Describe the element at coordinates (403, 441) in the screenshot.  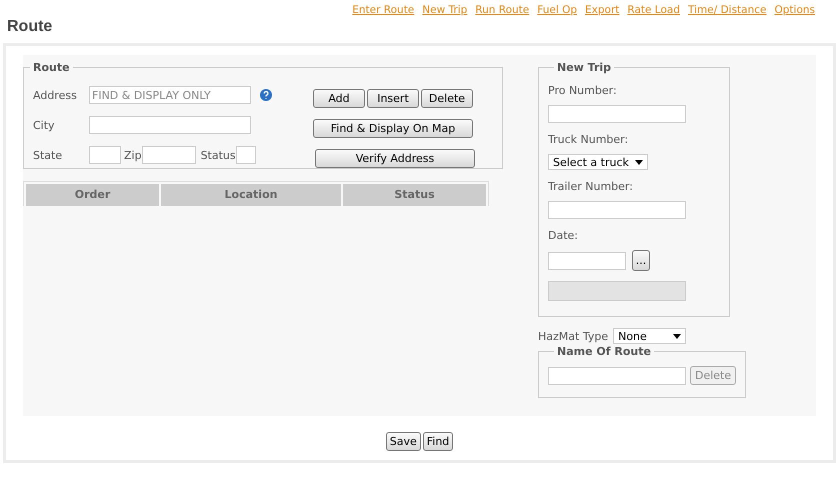
I see `footer-button: Save` at that location.